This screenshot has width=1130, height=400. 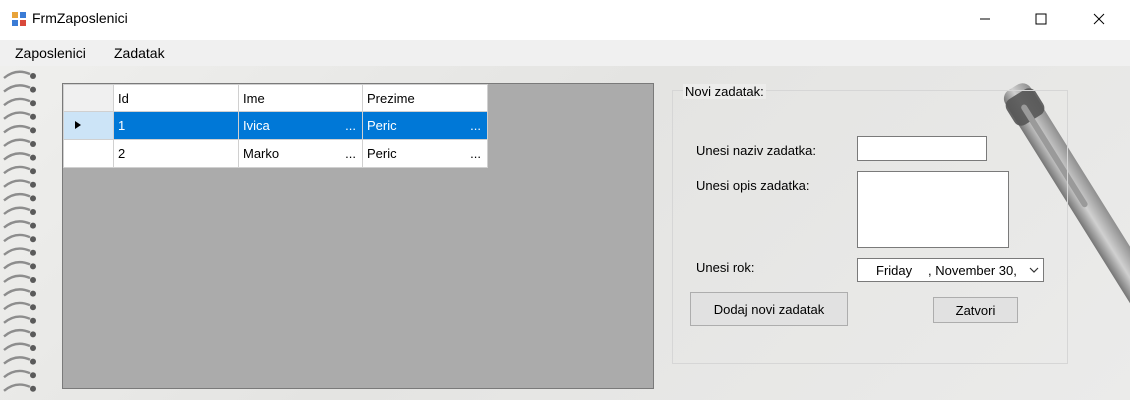 I want to click on minimize-button, so click(x=985, y=19).